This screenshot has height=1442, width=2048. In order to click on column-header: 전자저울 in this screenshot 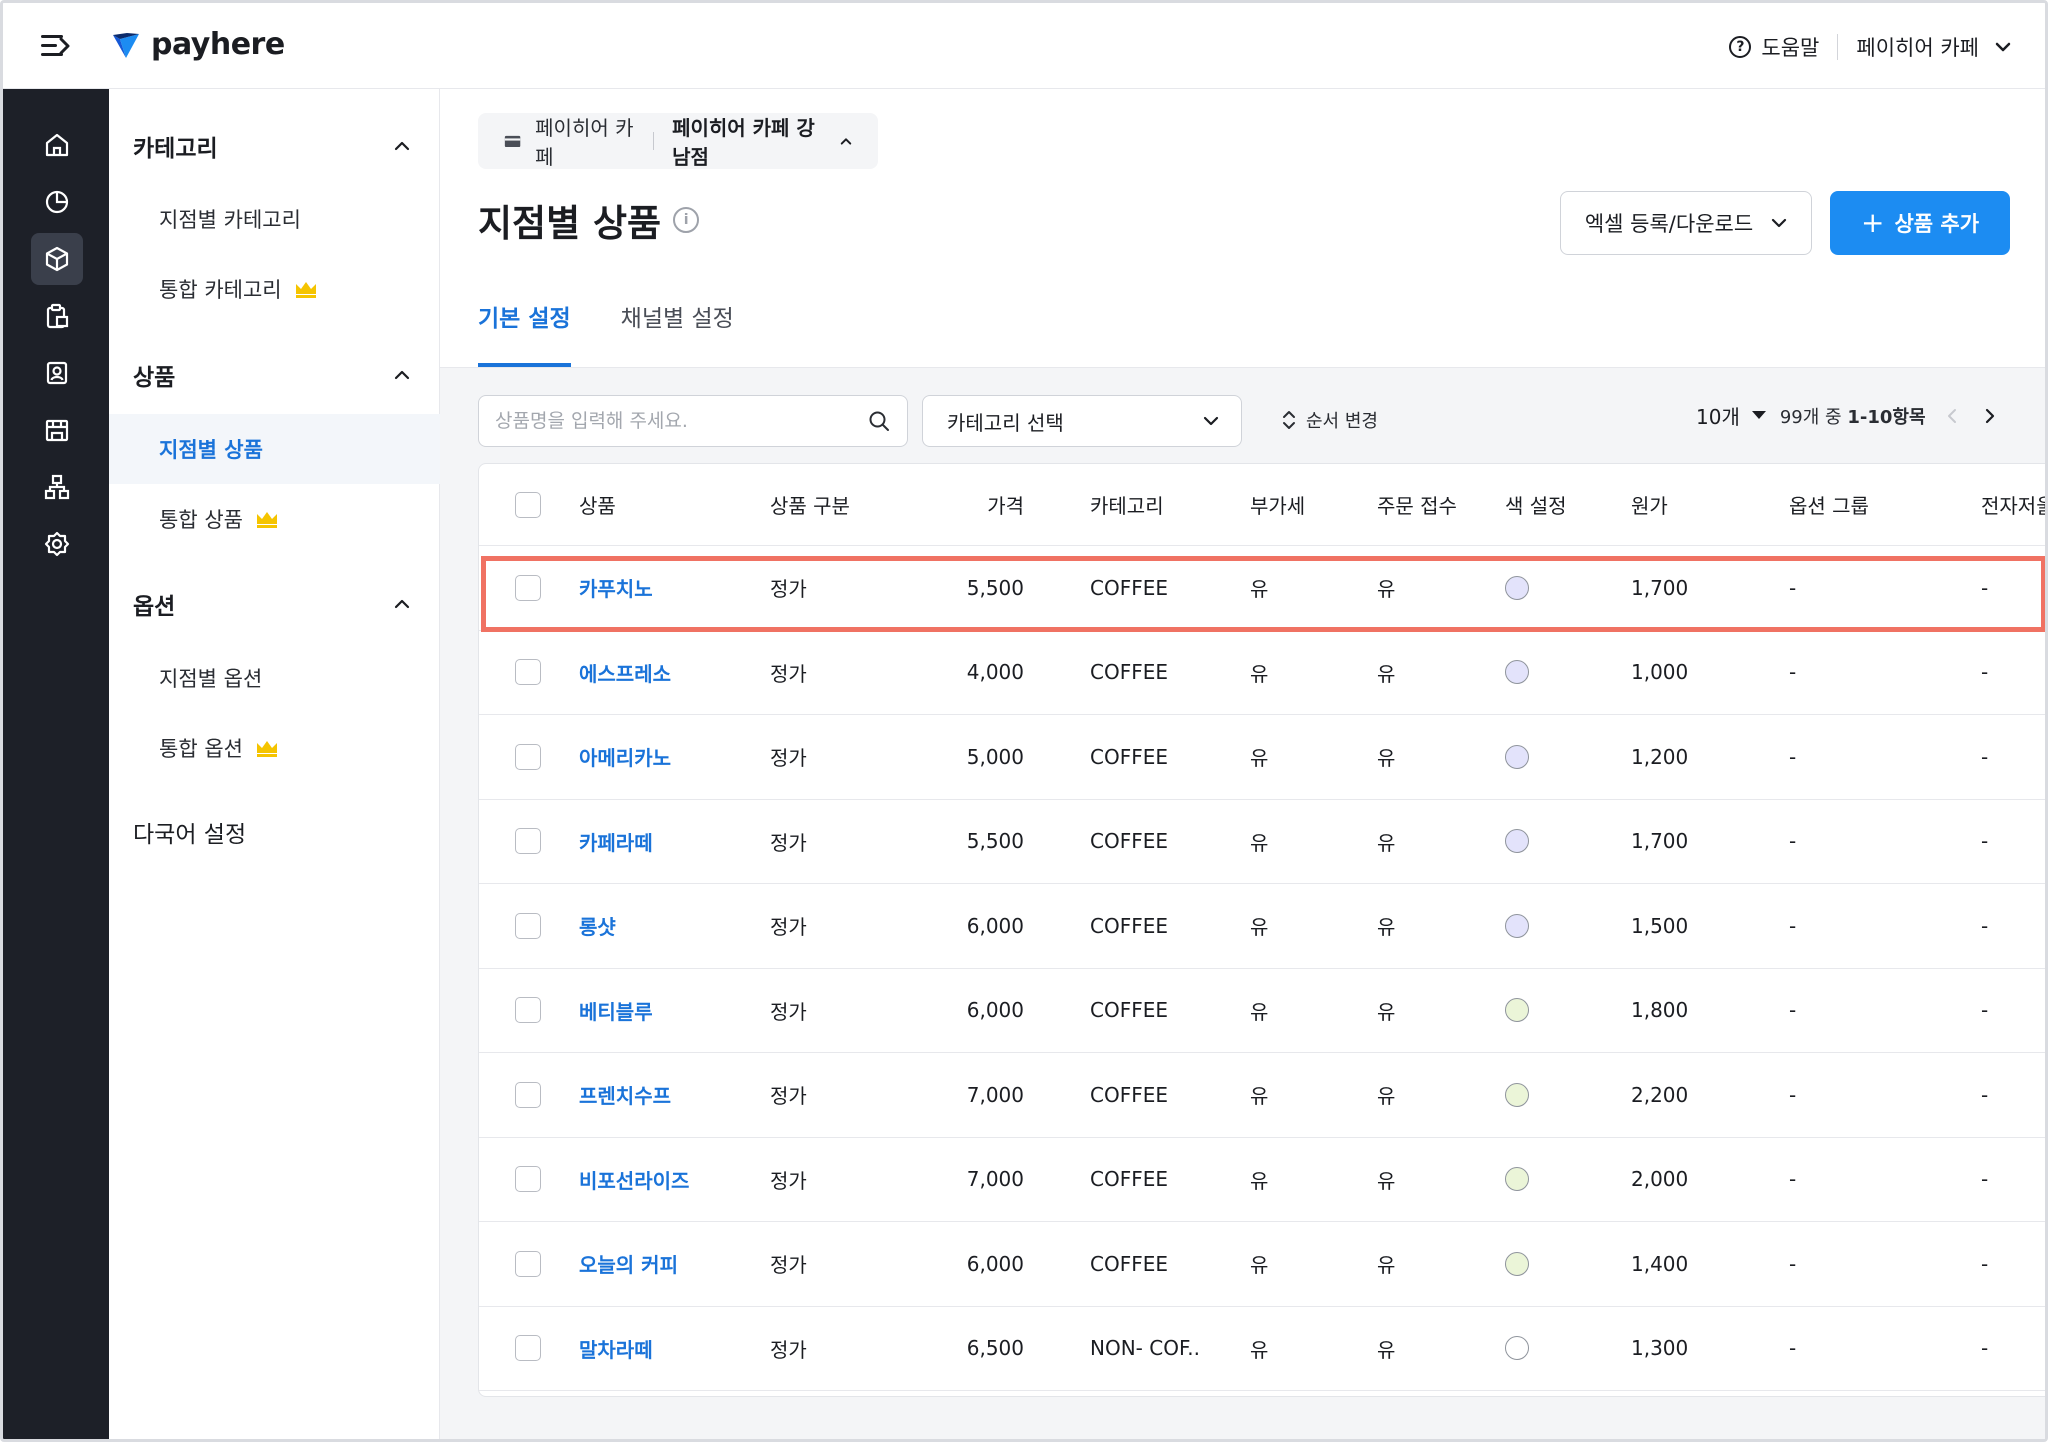, I will do `click(2013, 504)`.